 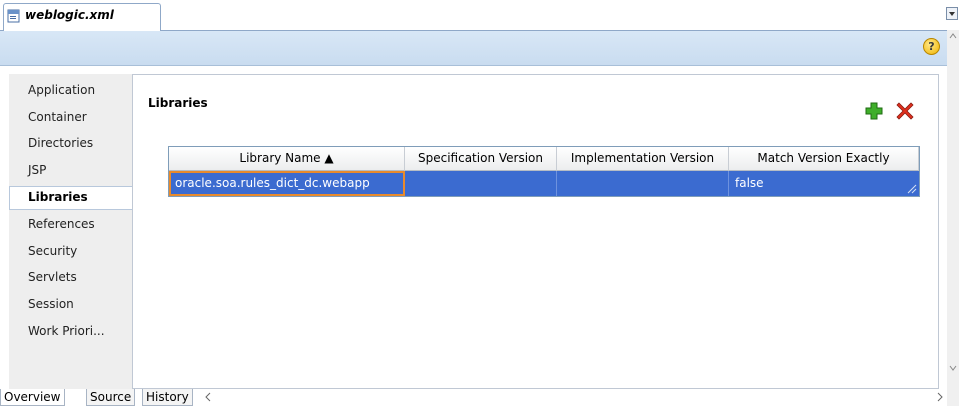 I want to click on header-band: ?, so click(x=479, y=48).